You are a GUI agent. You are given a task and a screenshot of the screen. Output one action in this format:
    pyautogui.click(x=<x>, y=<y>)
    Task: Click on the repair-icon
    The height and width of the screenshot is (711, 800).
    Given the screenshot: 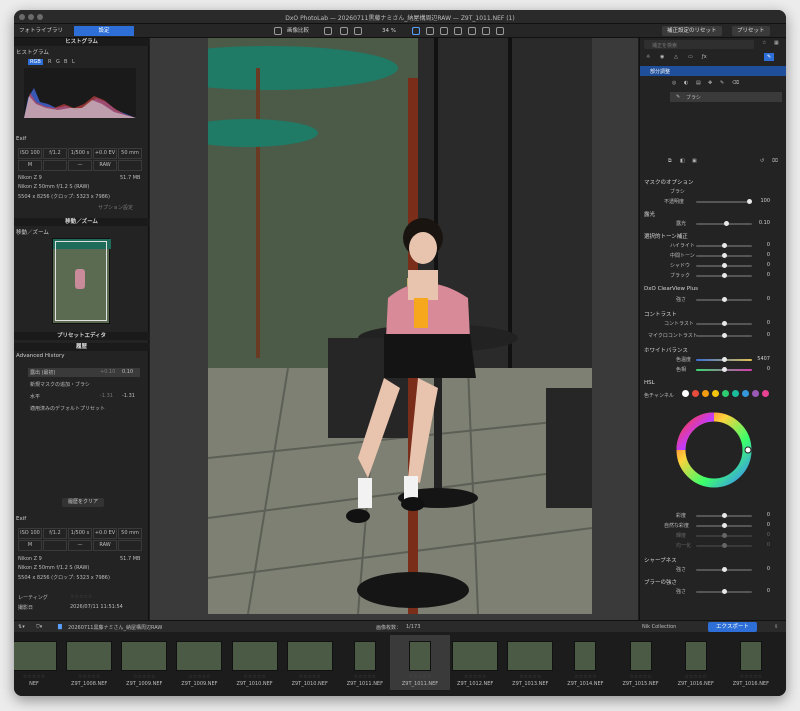 What is the action you would take?
    pyautogui.click(x=458, y=31)
    